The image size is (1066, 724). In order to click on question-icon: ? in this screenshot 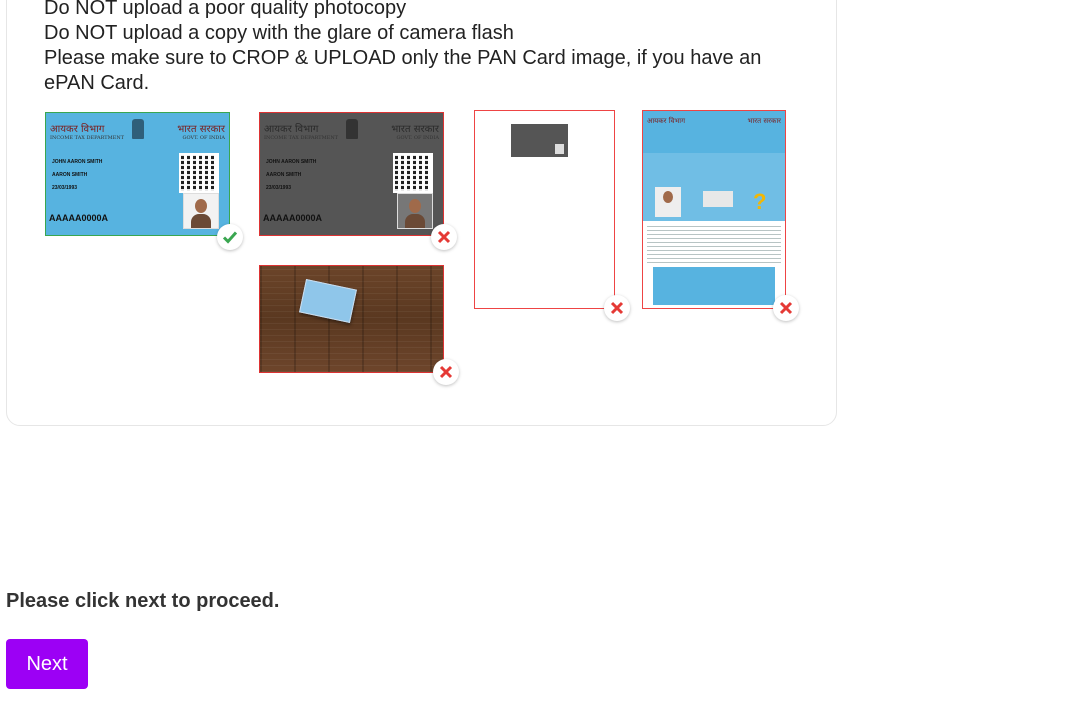, I will do `click(760, 201)`.